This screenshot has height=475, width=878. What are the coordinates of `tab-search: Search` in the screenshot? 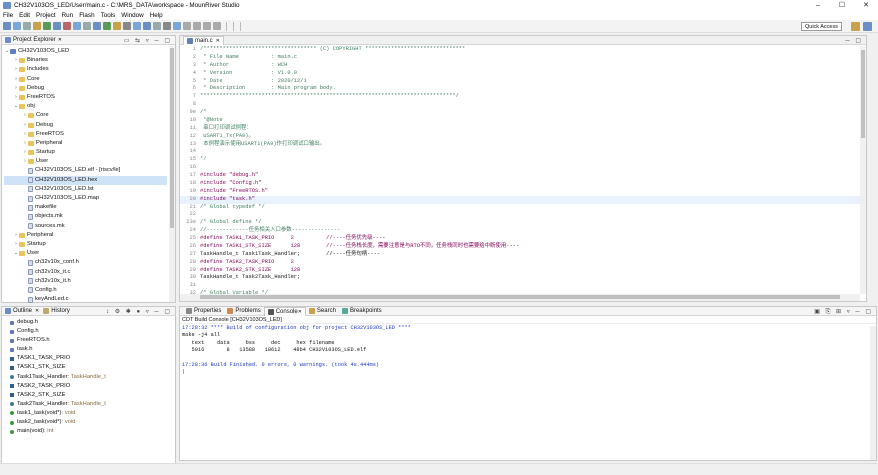 It's located at (322, 311).